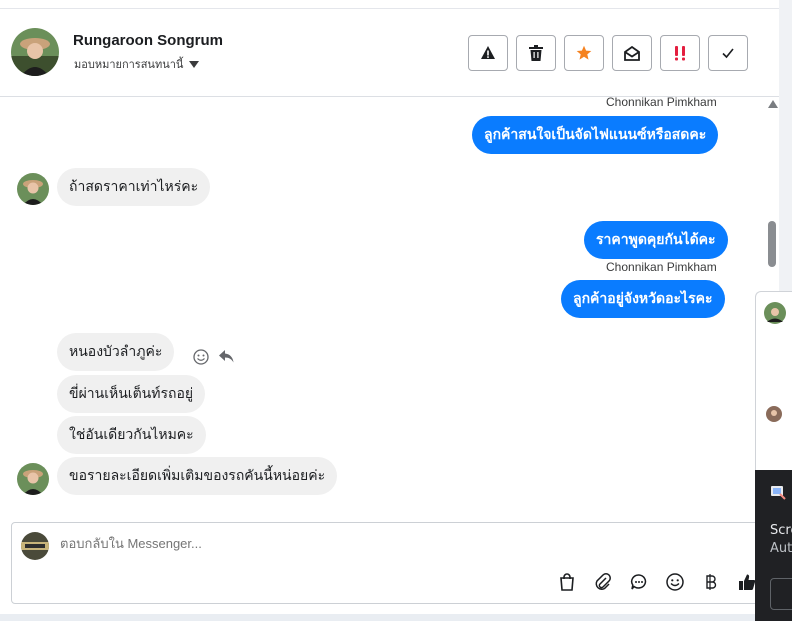 This screenshot has height=621, width=792. I want to click on snipping-tool-icon, so click(778, 493).